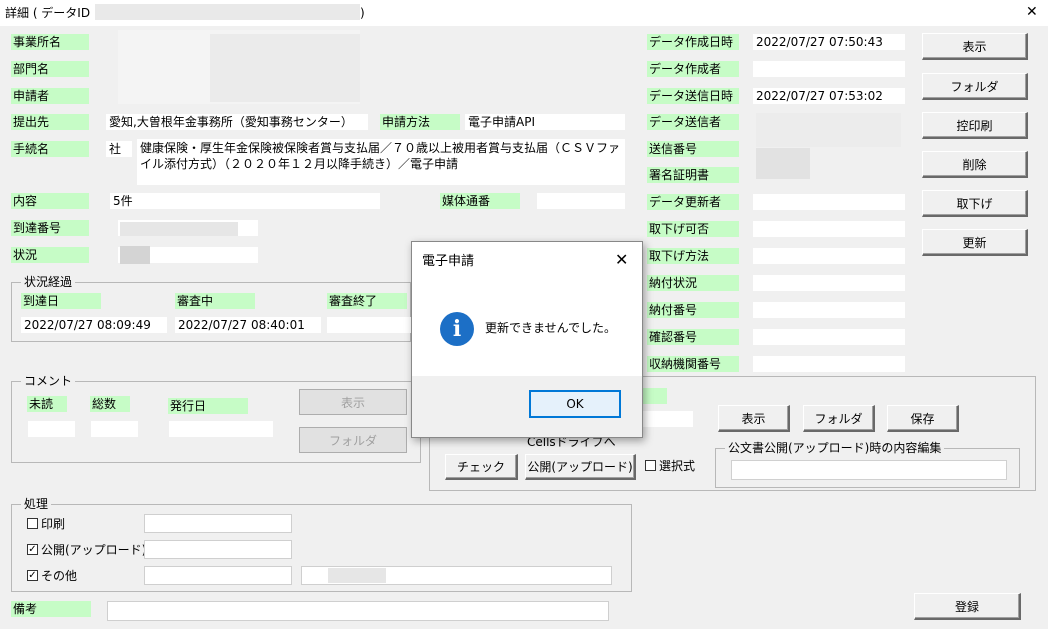  I want to click on joukyou-redacted, so click(135, 255).